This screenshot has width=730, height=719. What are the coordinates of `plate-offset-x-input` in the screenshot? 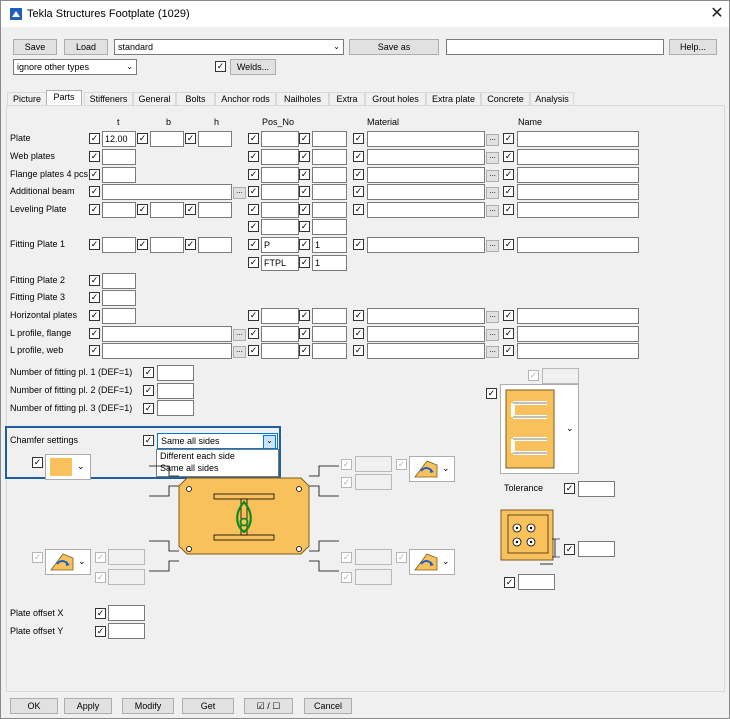 It's located at (126, 613).